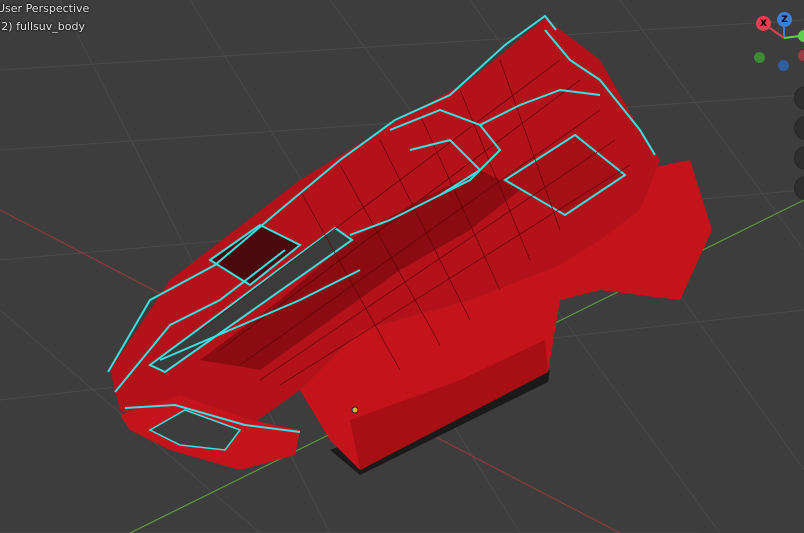 The width and height of the screenshot is (804, 533). Describe the element at coordinates (42, 26) in the screenshot. I see `active-object-label: (2) fullsuv_body` at that location.